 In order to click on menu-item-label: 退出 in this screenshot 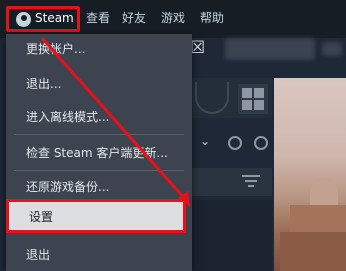, I will do `click(38, 255)`.